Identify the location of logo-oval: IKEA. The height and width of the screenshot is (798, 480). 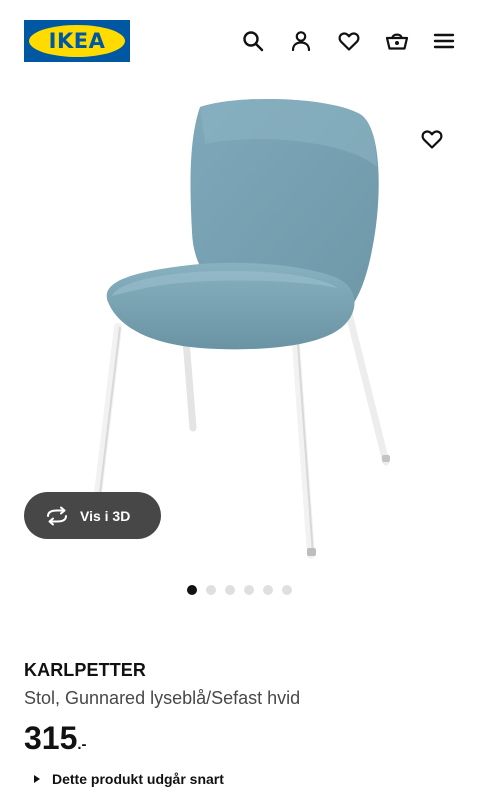
(77, 41).